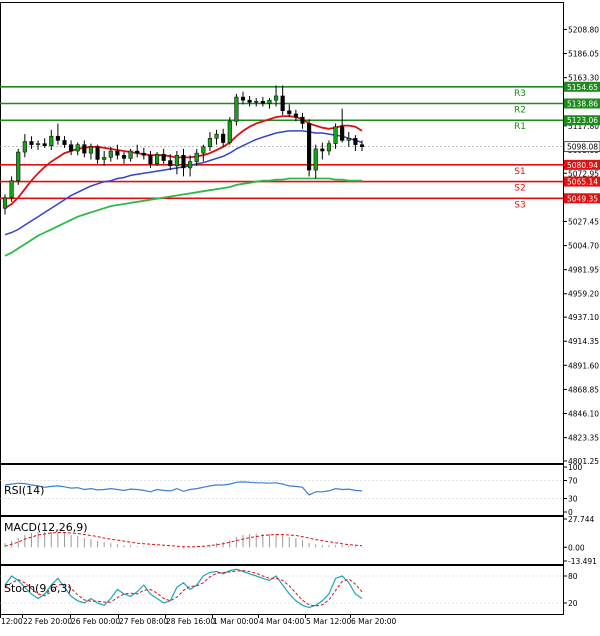 The image size is (600, 636). Describe the element at coordinates (183, 540) in the screenshot. I see `macd-signal-line` at that location.